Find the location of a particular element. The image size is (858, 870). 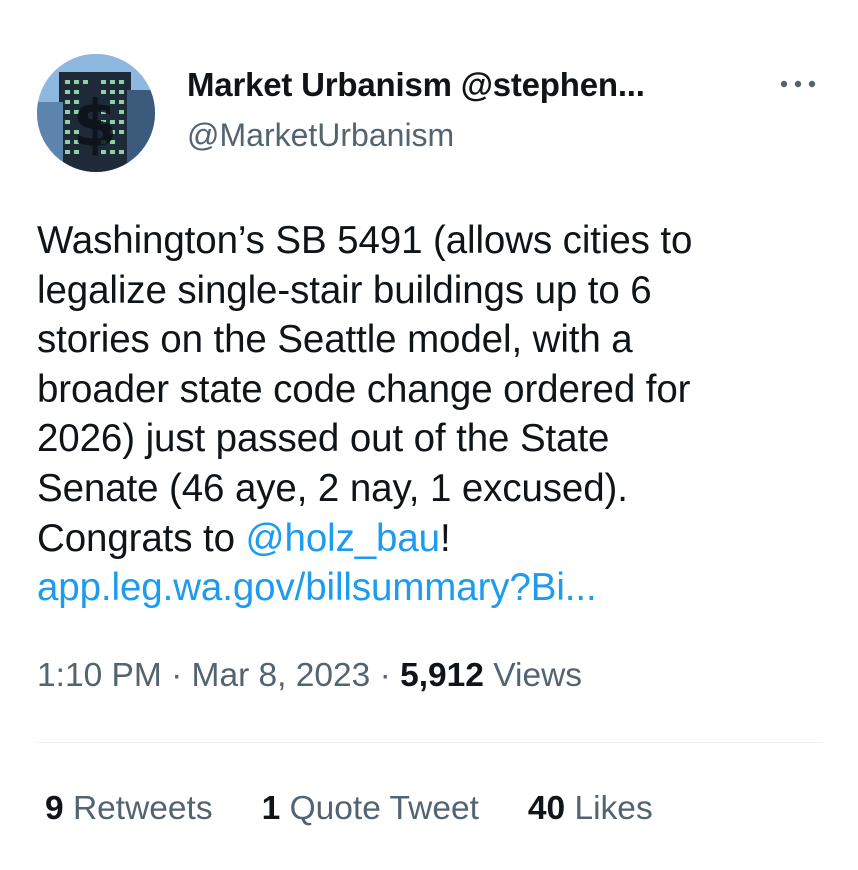

views-label: Views is located at coordinates (538, 675).